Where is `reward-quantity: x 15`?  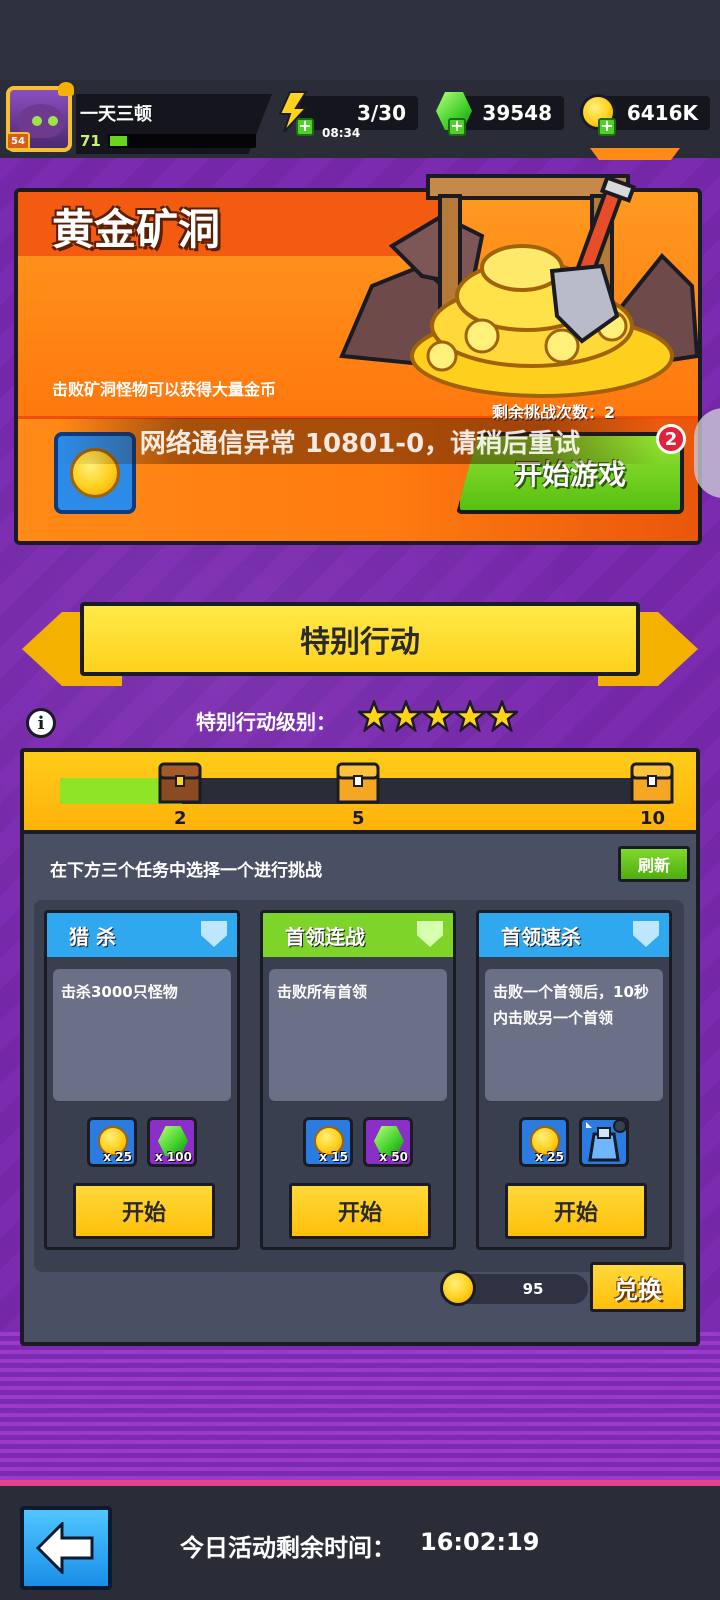 reward-quantity: x 15 is located at coordinates (333, 1157).